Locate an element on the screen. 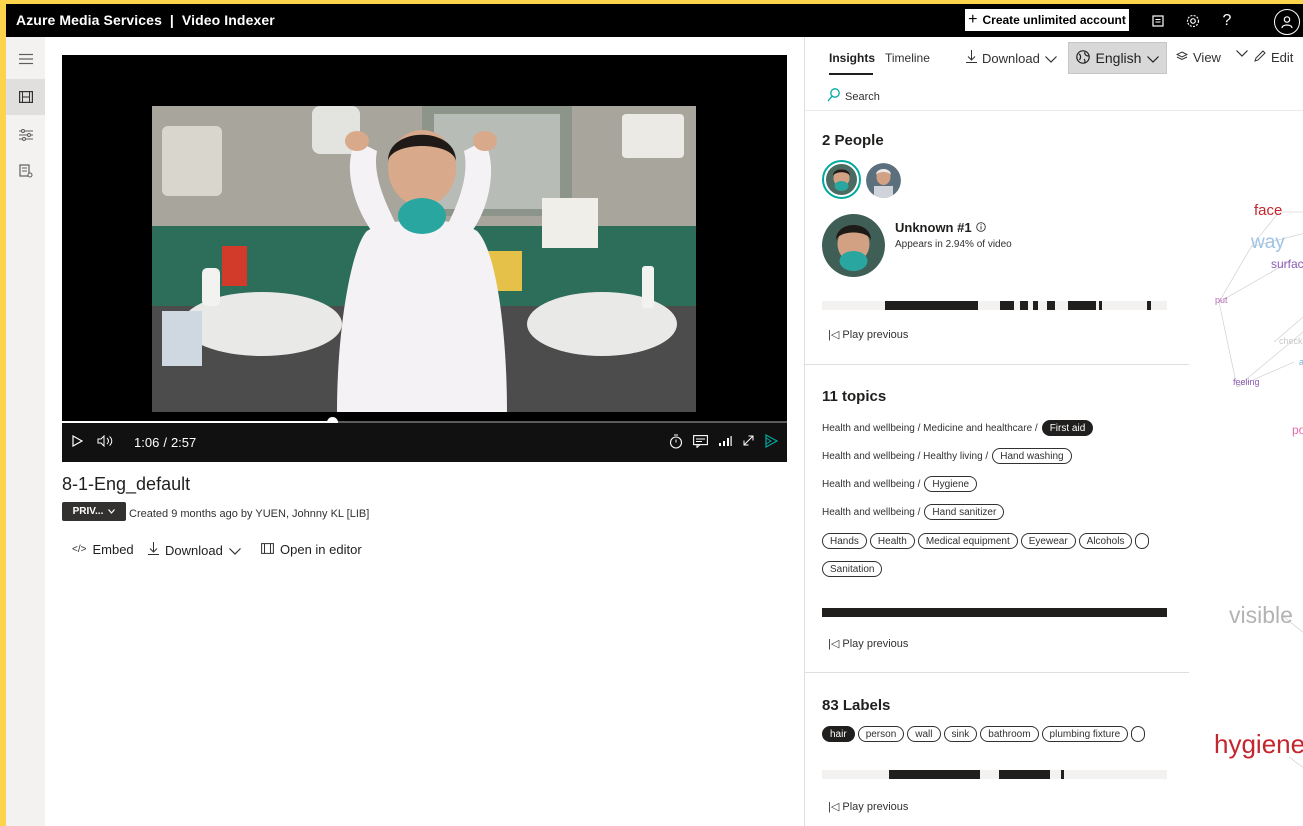  word-feeling: feeling is located at coordinates (1246, 382).